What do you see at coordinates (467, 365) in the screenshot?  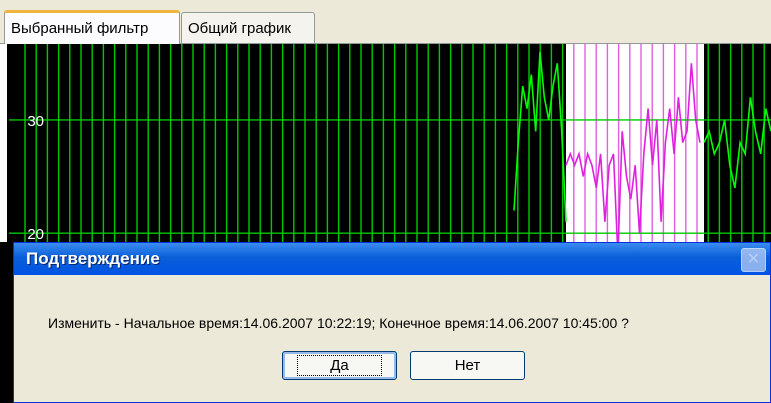 I see `no-button: Нет` at bounding box center [467, 365].